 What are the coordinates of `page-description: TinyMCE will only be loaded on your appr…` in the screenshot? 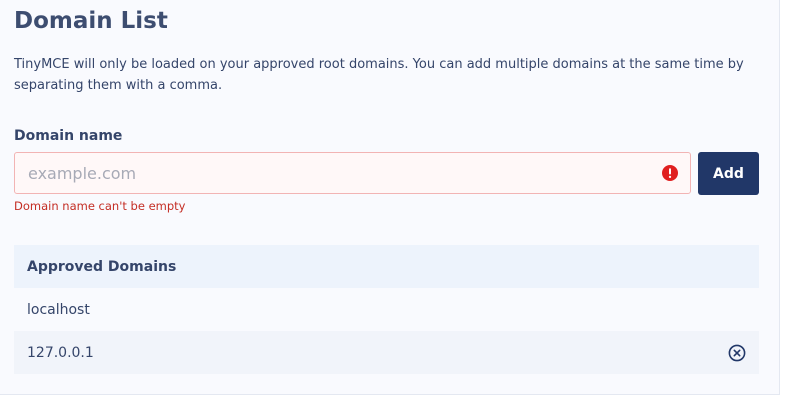 It's located at (379, 75).